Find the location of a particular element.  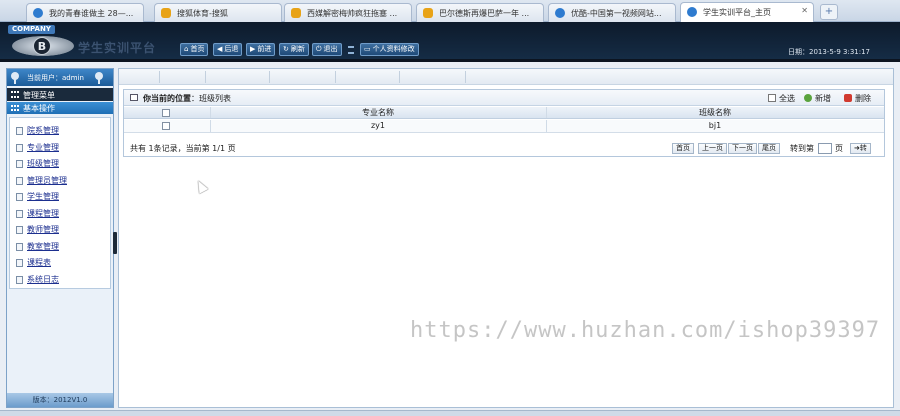

home-button: ⌂ 首页 is located at coordinates (194, 49).